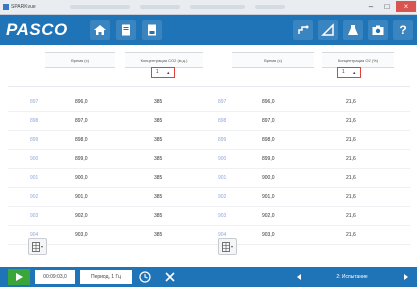 This screenshot has width=417, height=287. I want to click on right-table-options-button, so click(227, 246).